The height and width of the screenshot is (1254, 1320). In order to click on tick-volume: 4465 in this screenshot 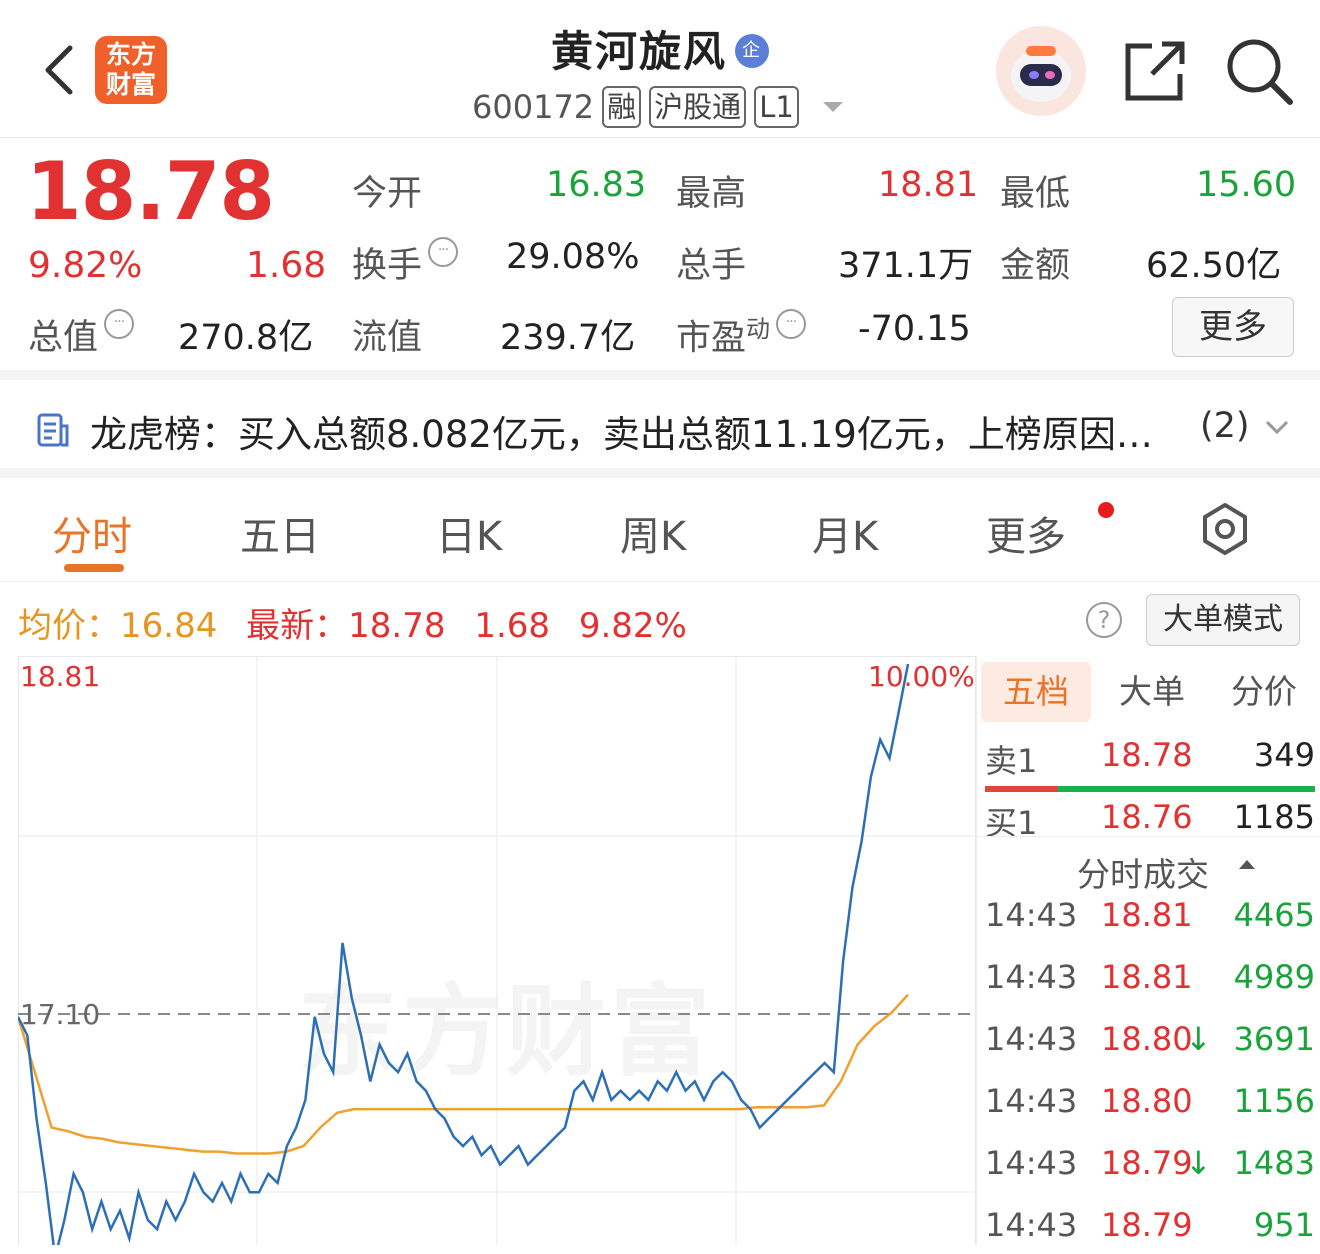, I will do `click(1274, 915)`.